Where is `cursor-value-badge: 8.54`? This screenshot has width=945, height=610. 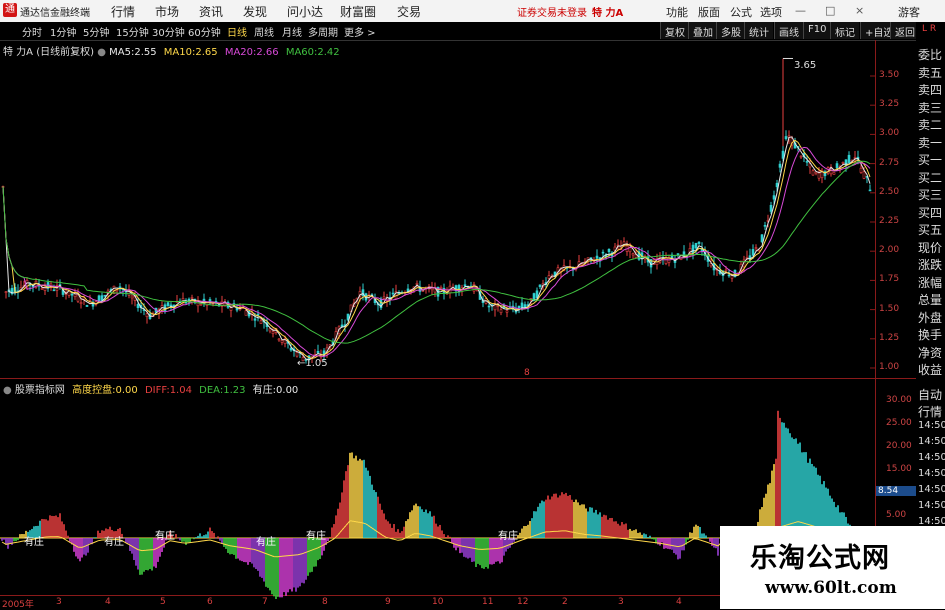
cursor-value-badge: 8.54 is located at coordinates (896, 491).